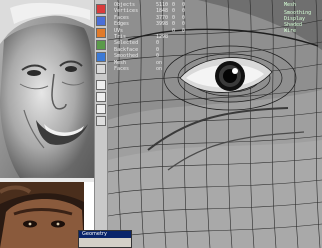 This screenshot has width=322, height=248. I want to click on view-tool-icon, so click(101, 85).